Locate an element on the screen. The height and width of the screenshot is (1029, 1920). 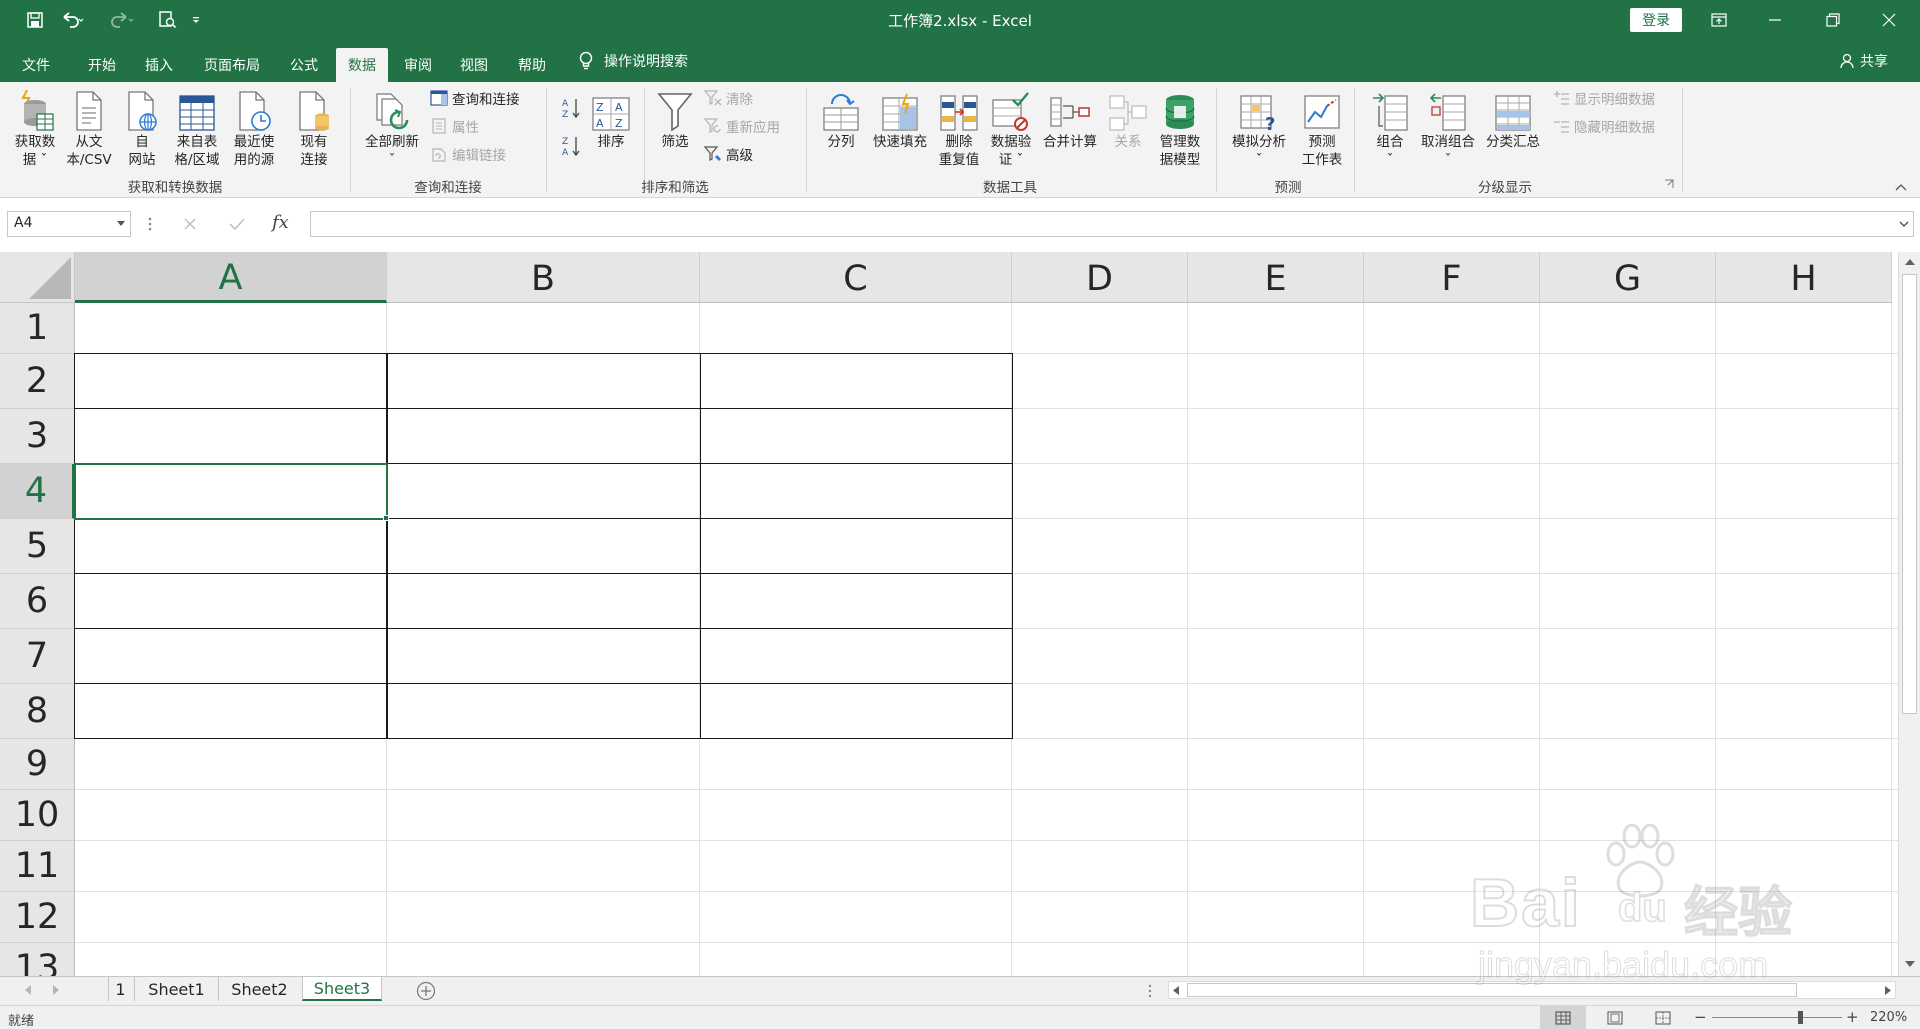
row-header-1: 1 is located at coordinates (37, 328).